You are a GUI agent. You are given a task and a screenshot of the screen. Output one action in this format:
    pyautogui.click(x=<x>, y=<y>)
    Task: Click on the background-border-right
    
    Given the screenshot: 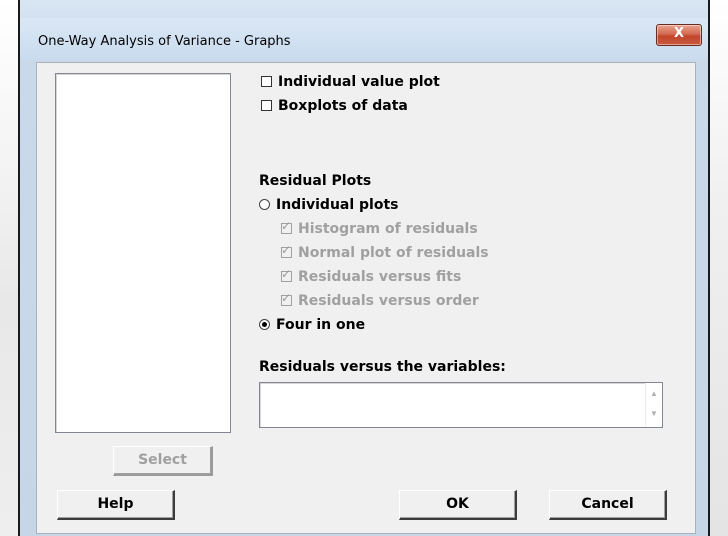 What is the action you would take?
    pyautogui.click(x=709, y=268)
    